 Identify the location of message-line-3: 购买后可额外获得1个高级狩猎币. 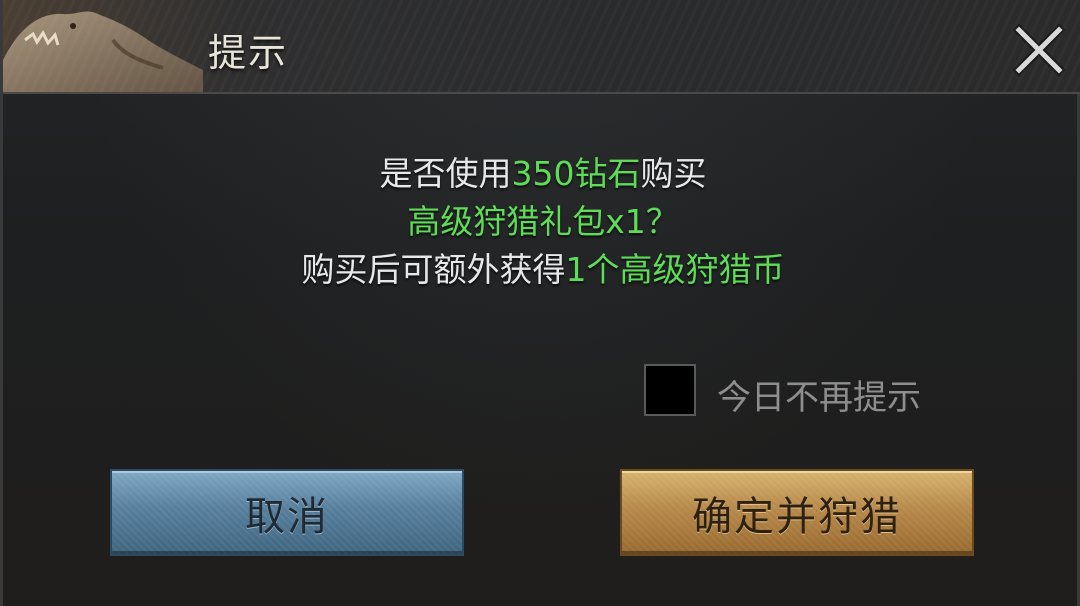
(541, 270).